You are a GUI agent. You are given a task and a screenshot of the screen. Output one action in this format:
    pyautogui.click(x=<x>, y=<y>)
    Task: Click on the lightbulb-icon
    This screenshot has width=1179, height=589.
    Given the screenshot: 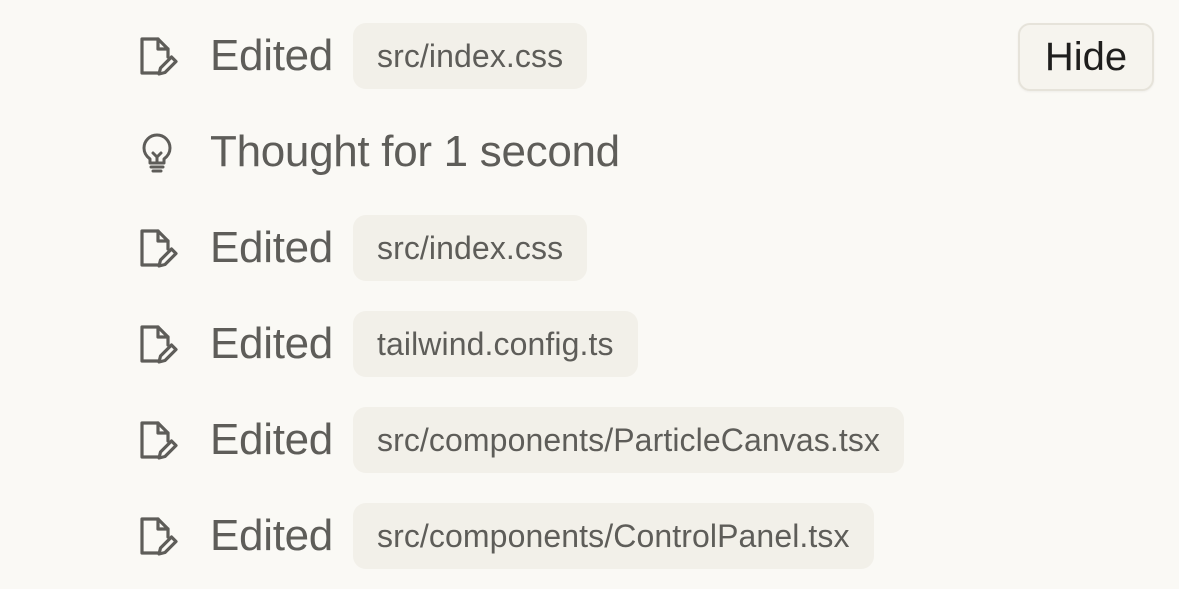 What is the action you would take?
    pyautogui.click(x=157, y=152)
    